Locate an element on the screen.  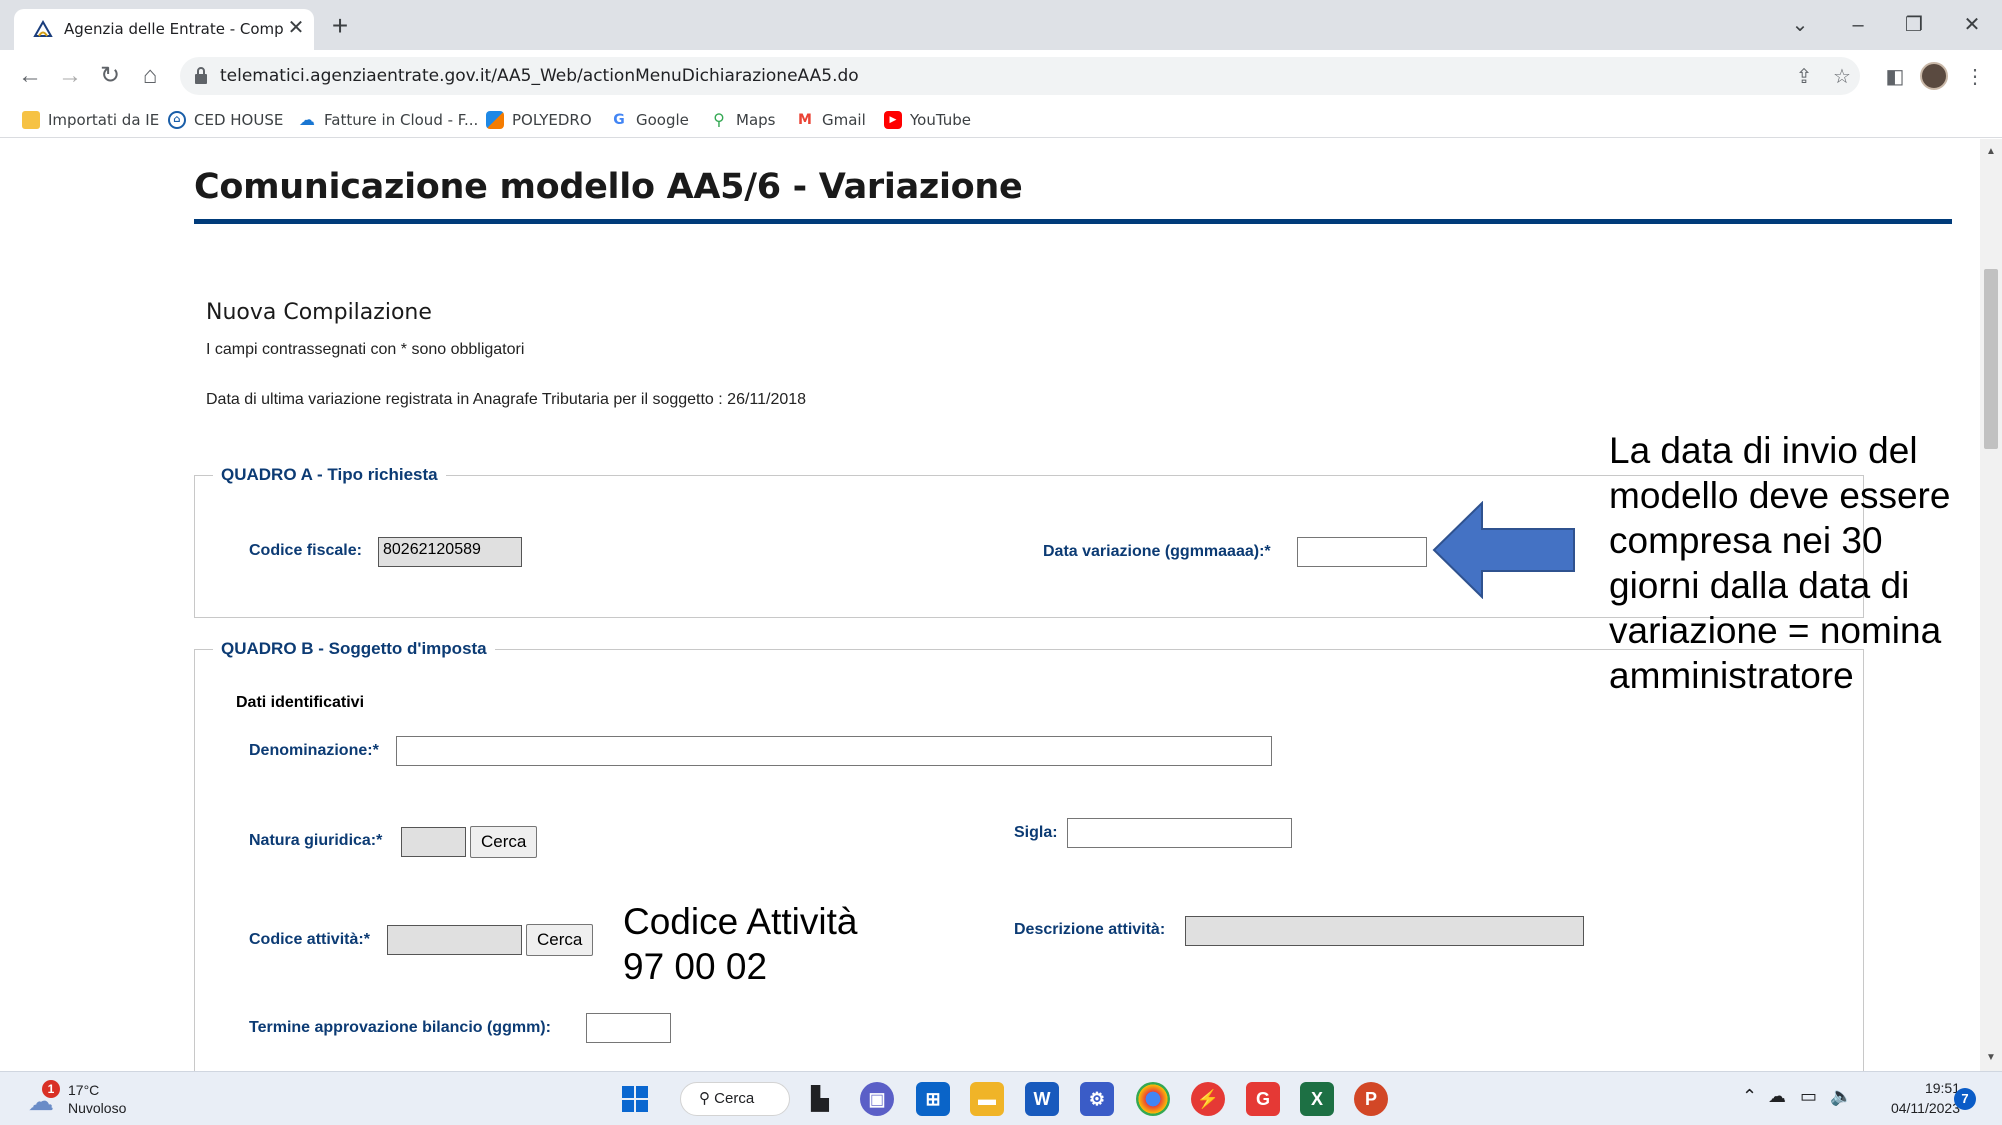
profile-avatar is located at coordinates (1934, 76).